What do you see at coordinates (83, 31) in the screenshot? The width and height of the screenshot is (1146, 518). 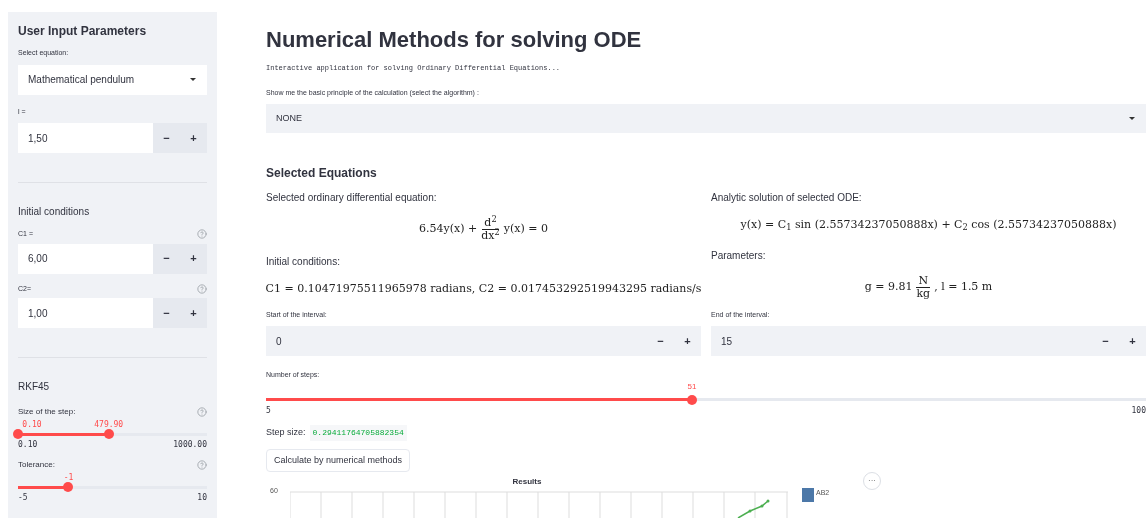 I see `sidebar-title: User Input Parameters` at bounding box center [83, 31].